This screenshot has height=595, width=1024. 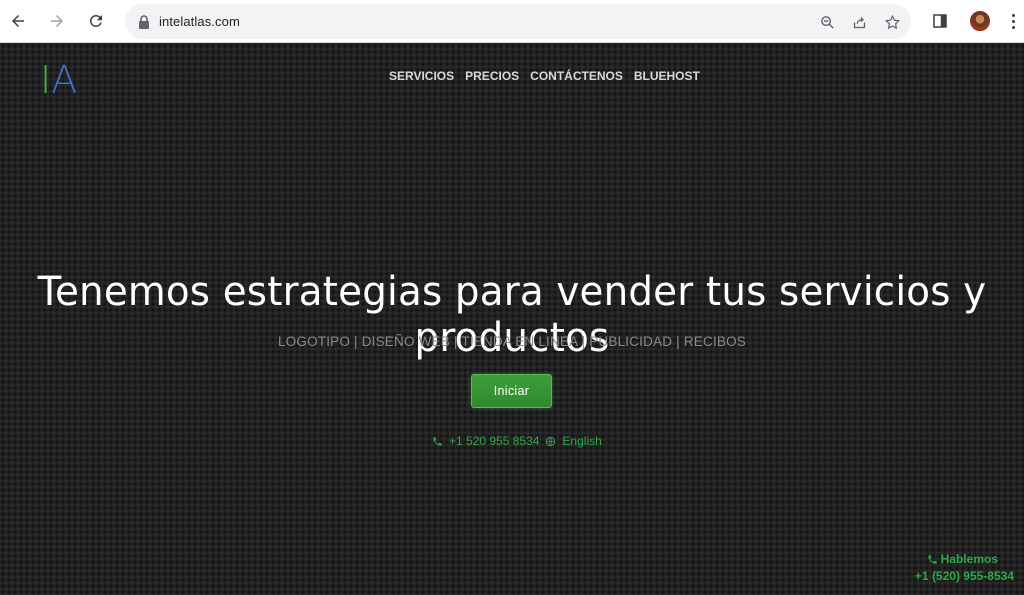 I want to click on browser-toolbar: intelatlas.com, so click(x=512, y=21).